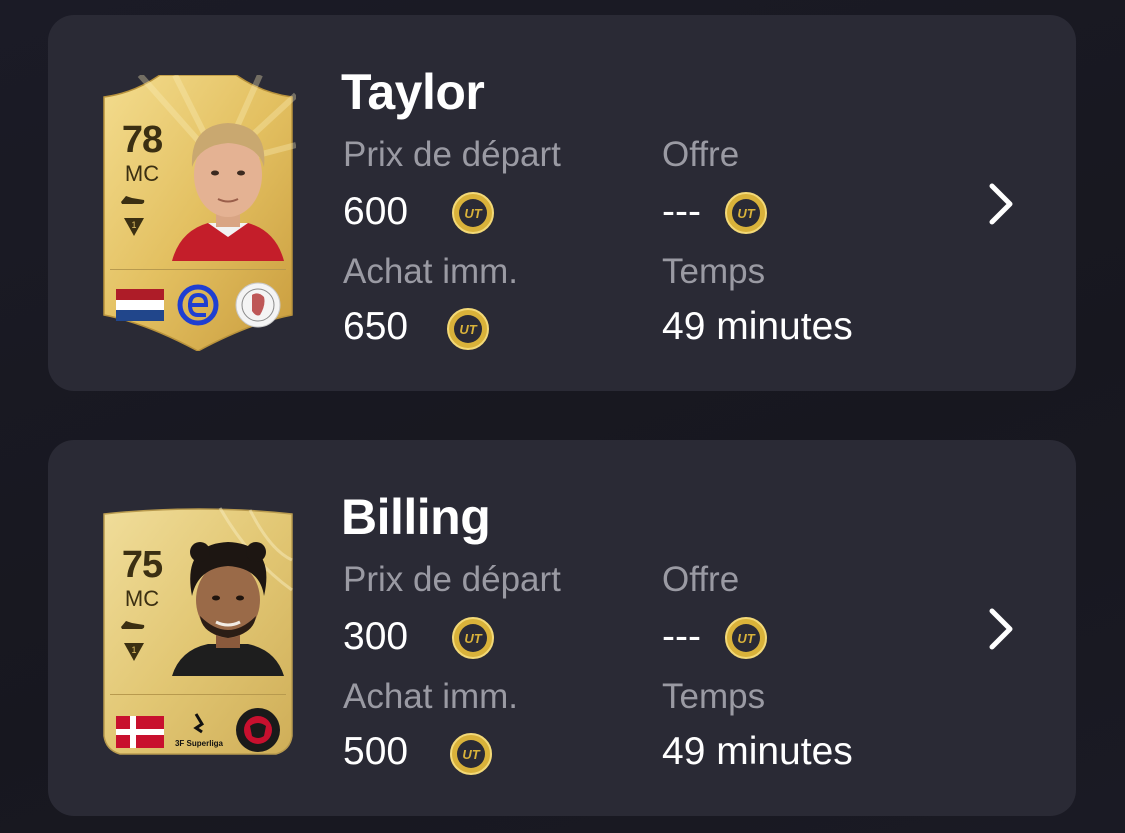  Describe the element at coordinates (142, 140) in the screenshot. I see `player-rating: 78` at that location.